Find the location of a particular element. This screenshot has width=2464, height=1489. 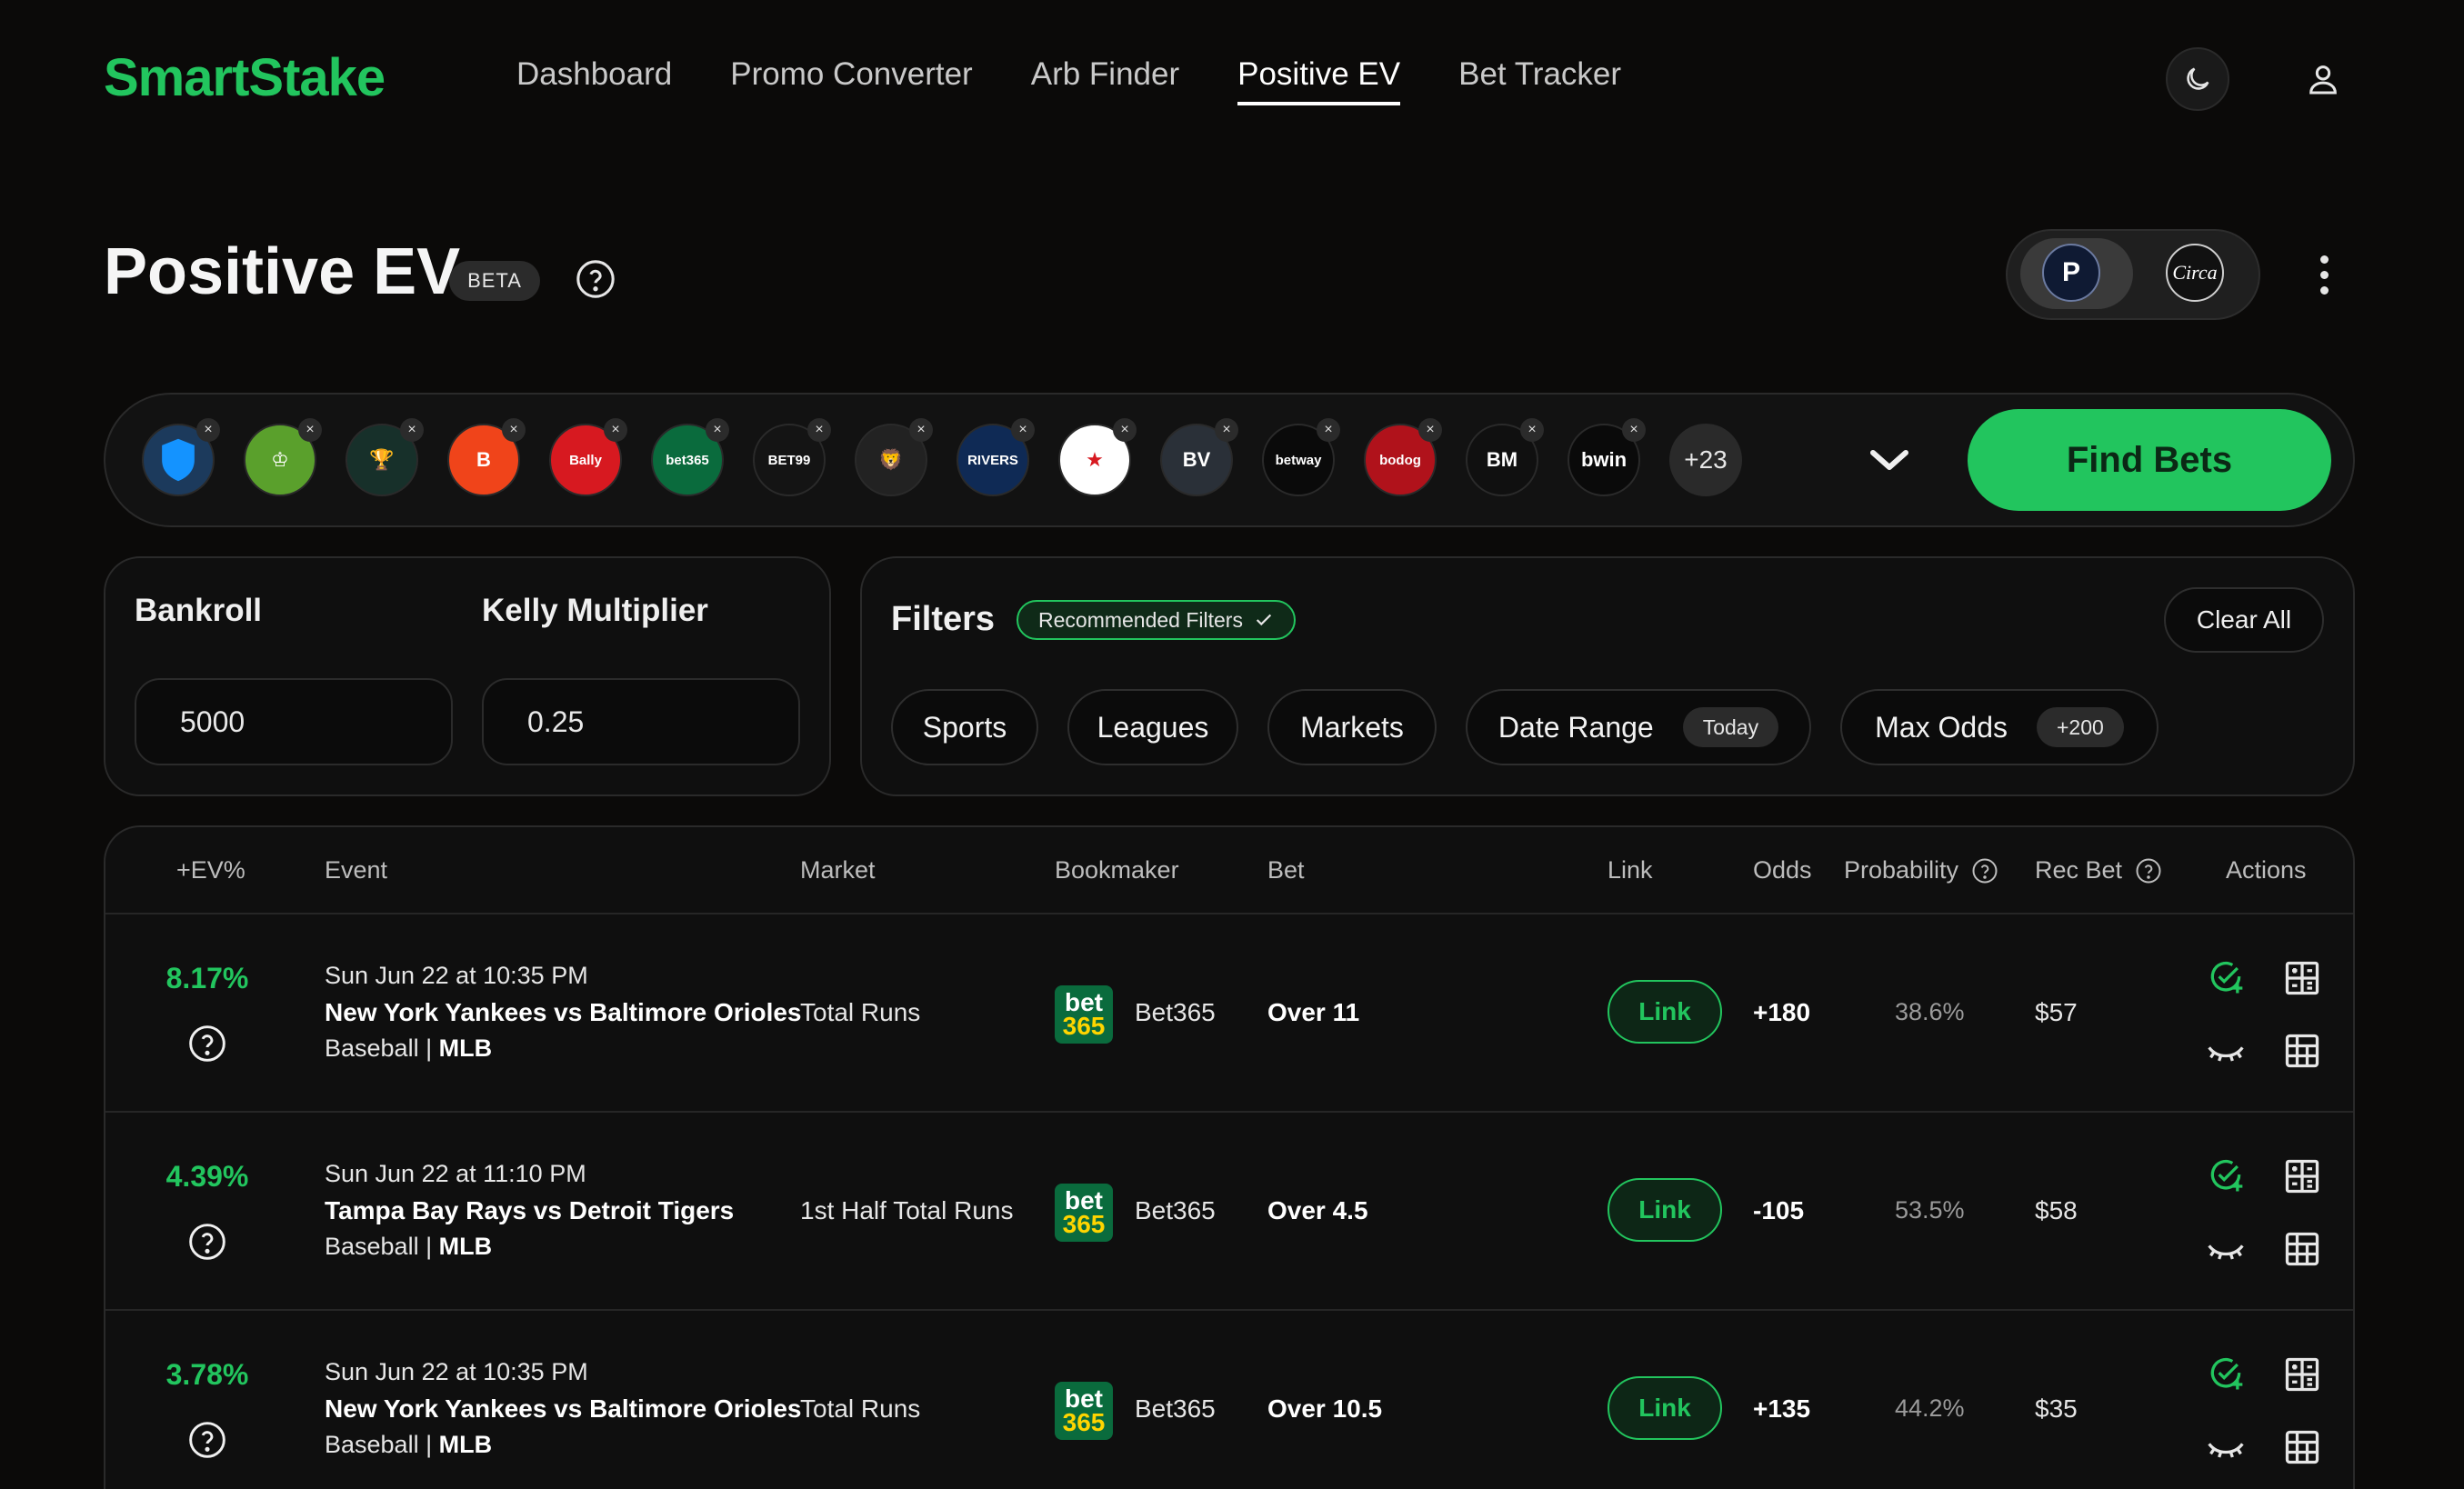

header-actions: Actions is located at coordinates (2266, 870).